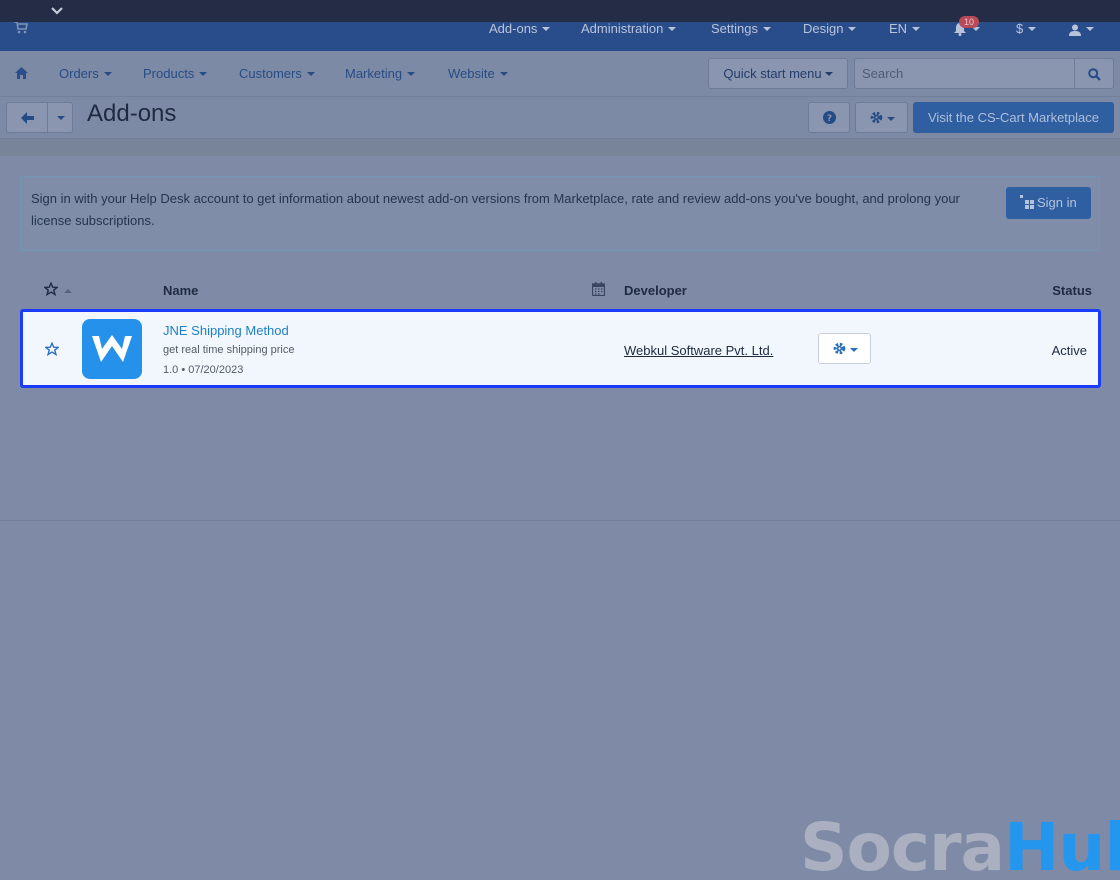 The image size is (1120, 880). I want to click on question-circle-icon: ?, so click(829, 117).